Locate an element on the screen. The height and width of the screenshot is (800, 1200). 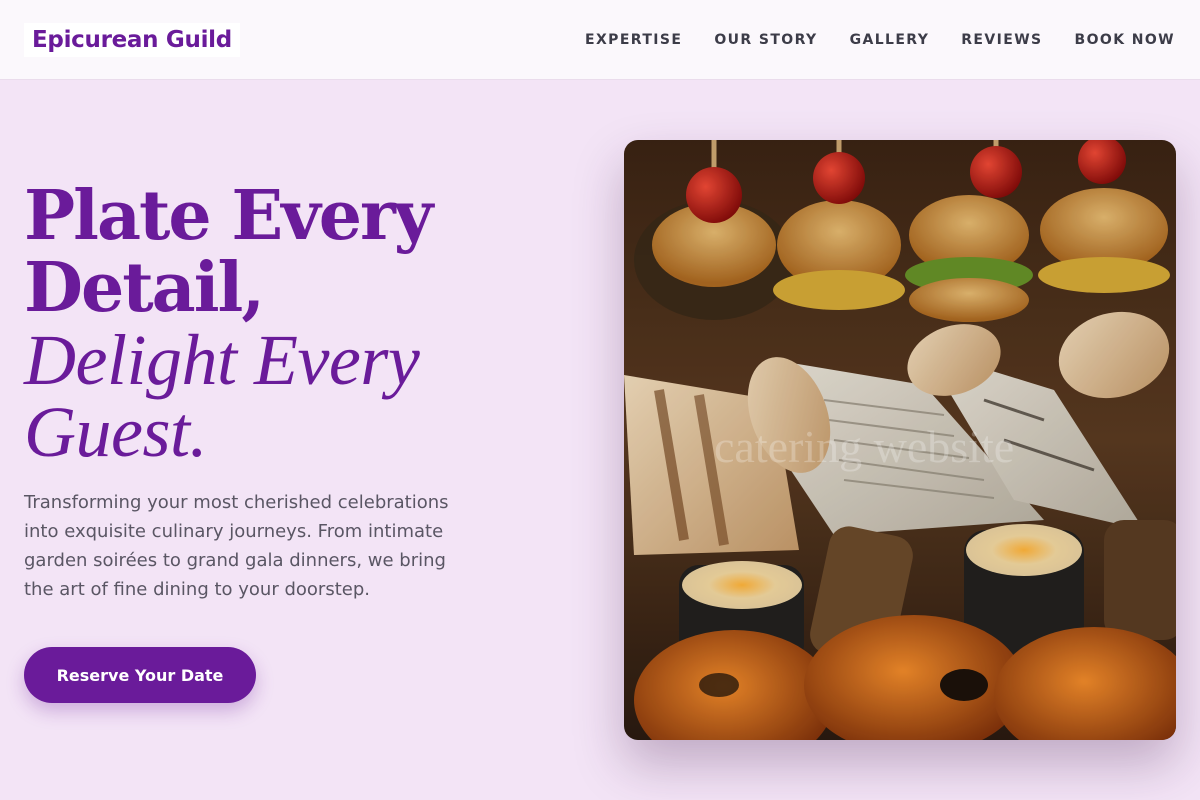
nav-link-our-story: OUR STORY is located at coordinates (765, 40).